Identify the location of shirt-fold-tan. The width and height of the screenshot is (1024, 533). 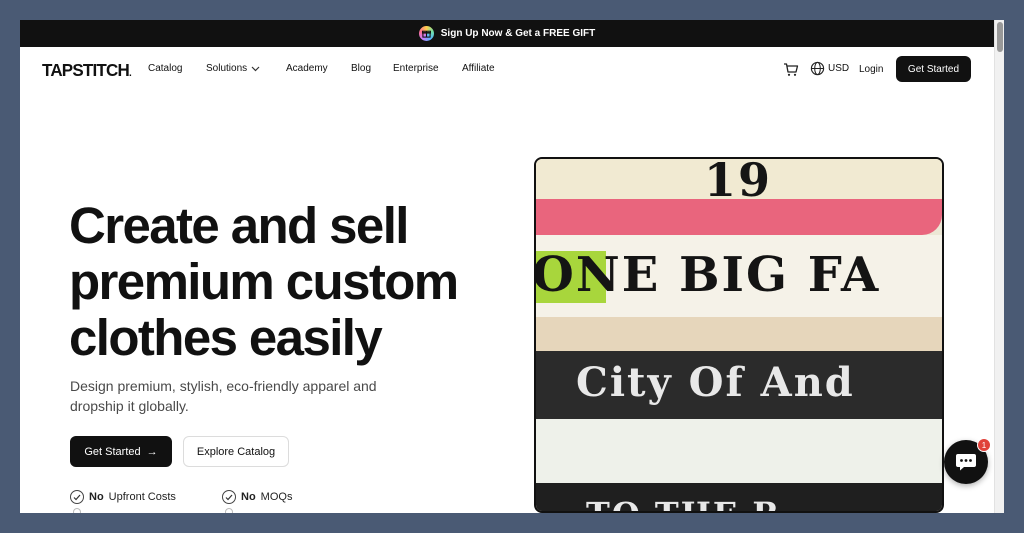
(739, 335).